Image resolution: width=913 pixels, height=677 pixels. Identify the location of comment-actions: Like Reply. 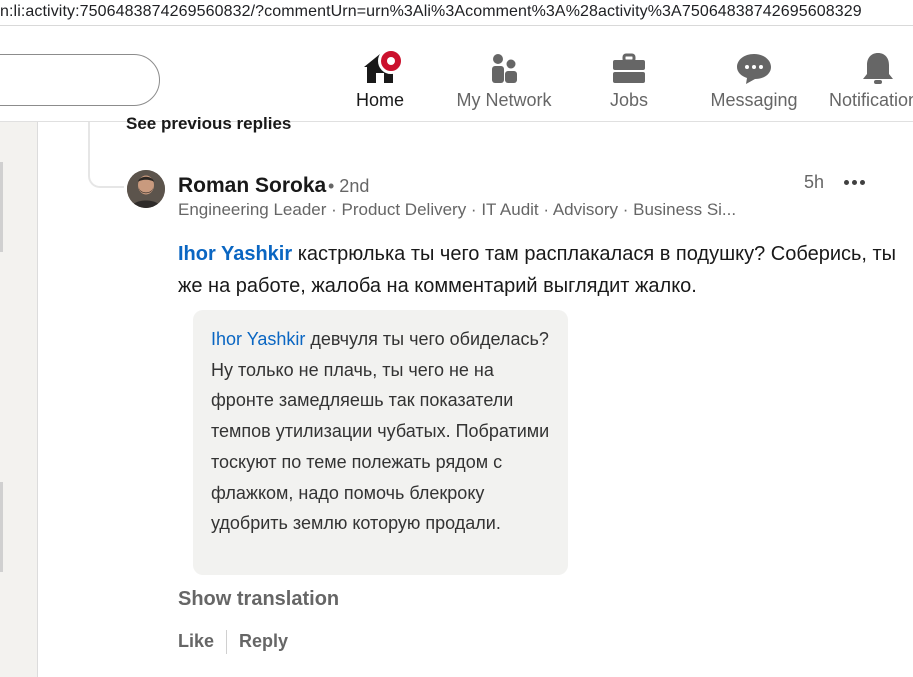
(233, 642).